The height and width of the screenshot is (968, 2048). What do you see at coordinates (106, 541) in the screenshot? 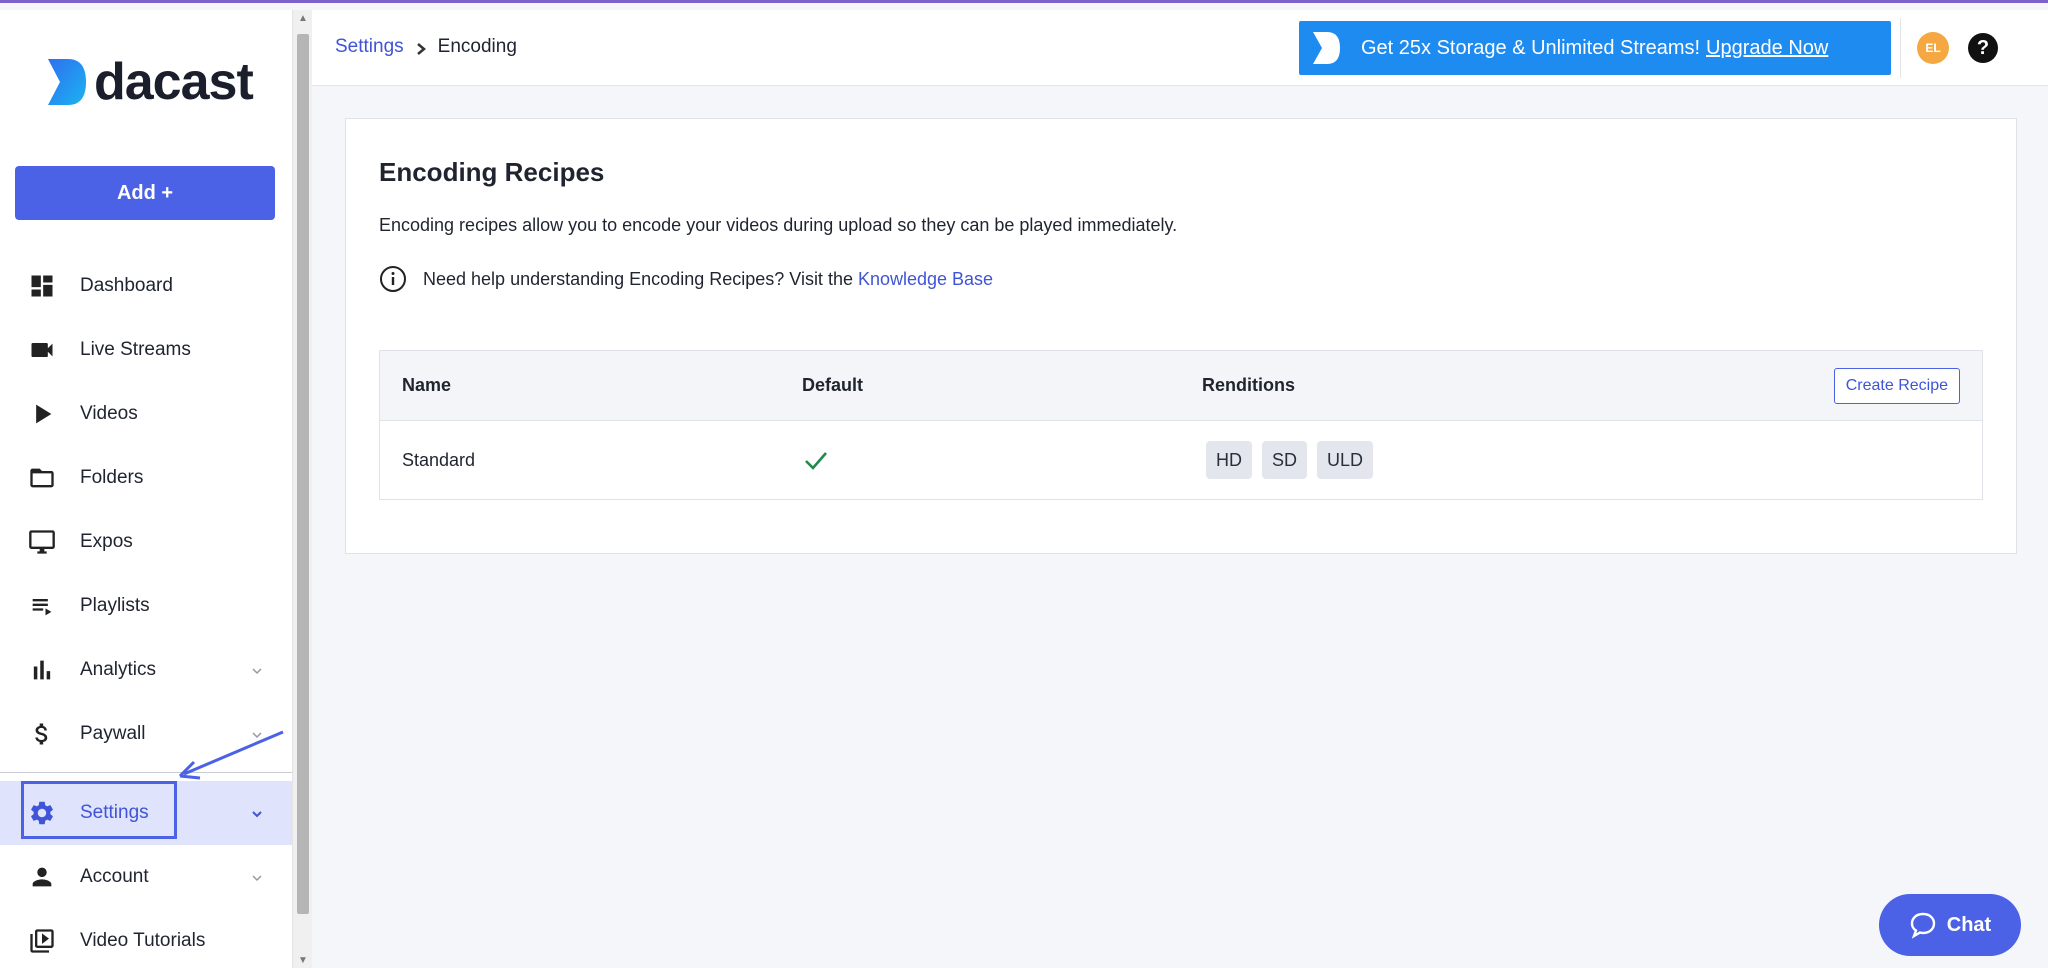
I see `sidebar-item-label: Expos` at bounding box center [106, 541].